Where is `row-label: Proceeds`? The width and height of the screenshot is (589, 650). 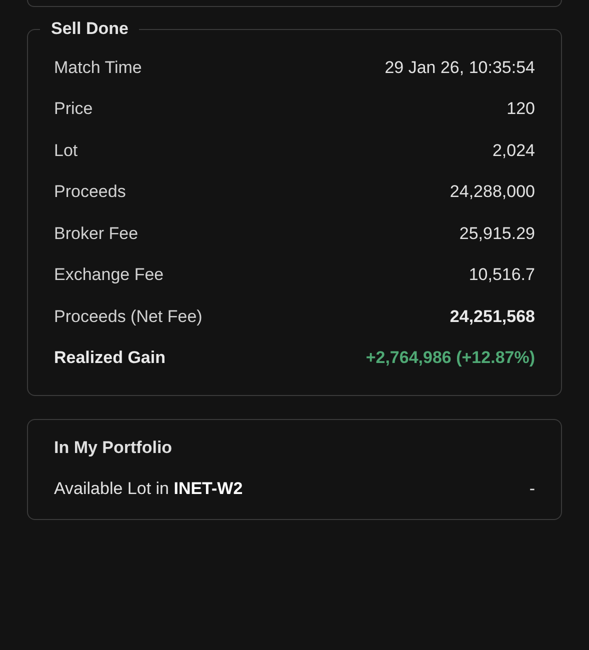
row-label: Proceeds is located at coordinates (90, 192).